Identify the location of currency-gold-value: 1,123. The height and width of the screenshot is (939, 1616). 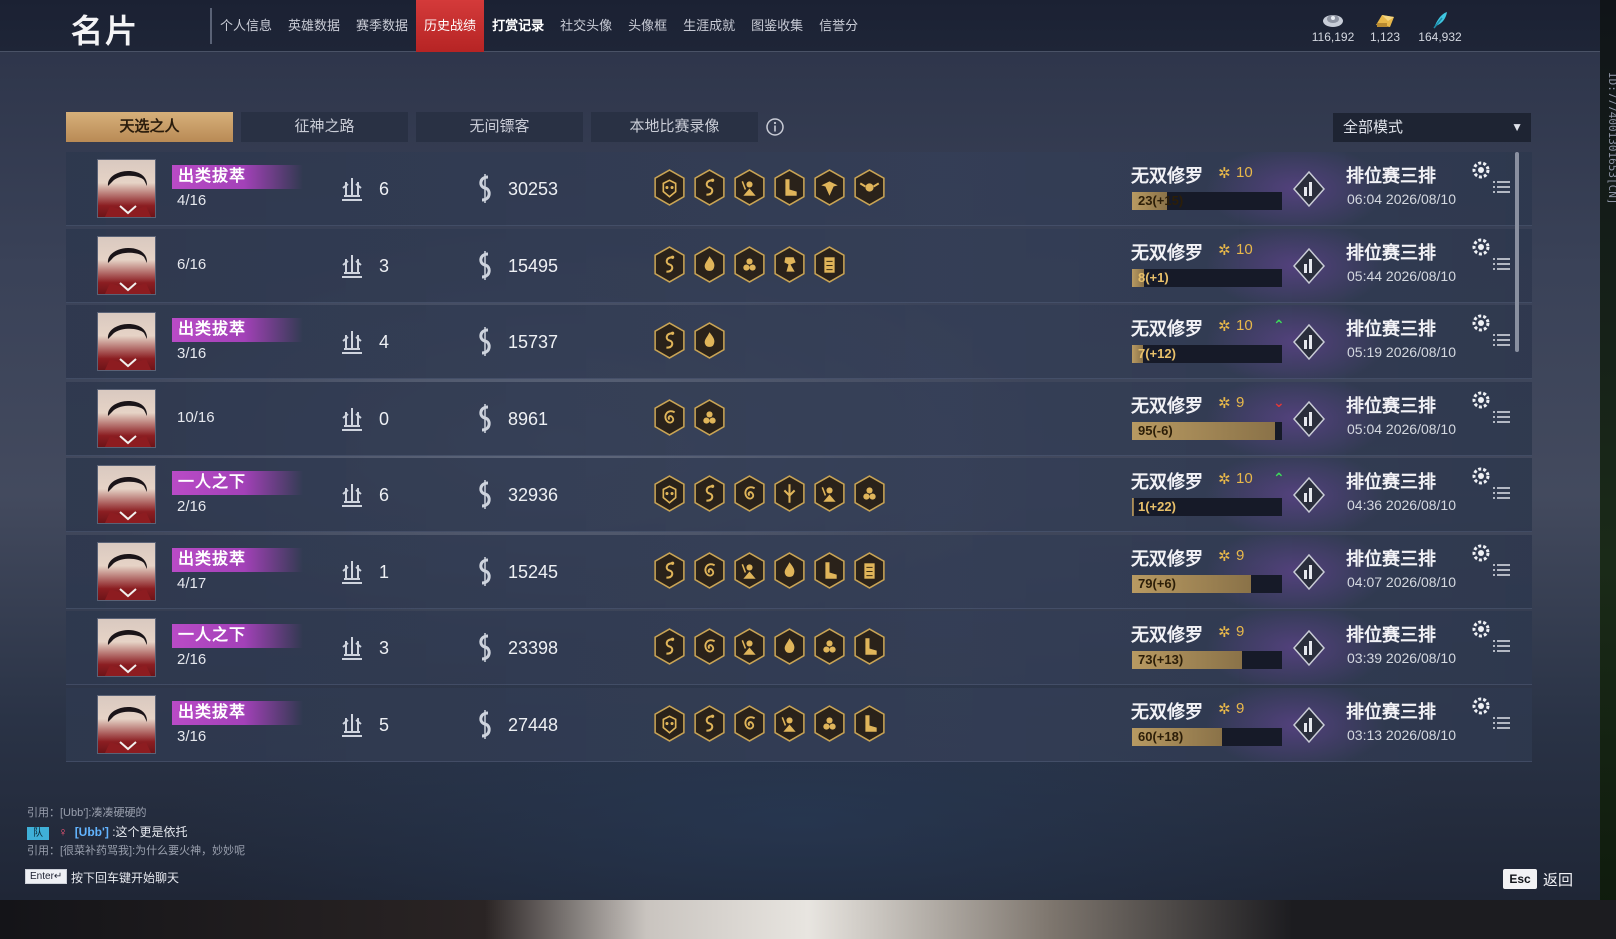
(1385, 37).